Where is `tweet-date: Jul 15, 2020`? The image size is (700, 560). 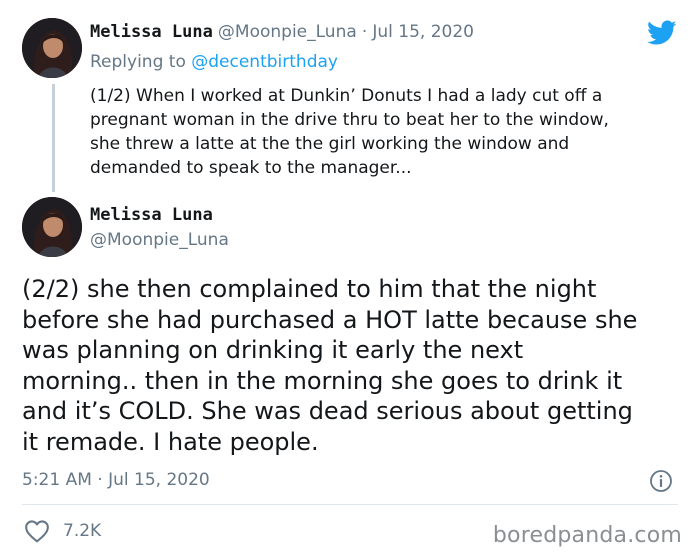 tweet-date: Jul 15, 2020 is located at coordinates (423, 32).